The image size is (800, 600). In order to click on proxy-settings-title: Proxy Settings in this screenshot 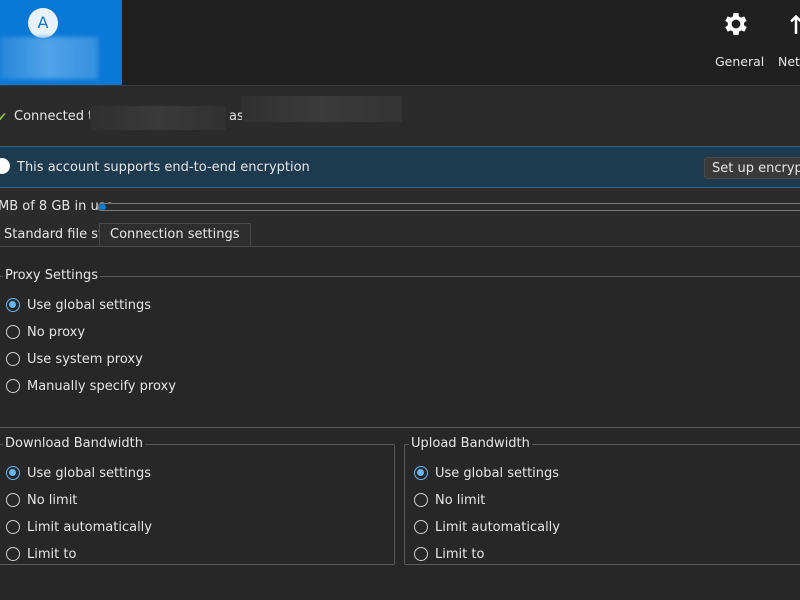, I will do `click(52, 275)`.